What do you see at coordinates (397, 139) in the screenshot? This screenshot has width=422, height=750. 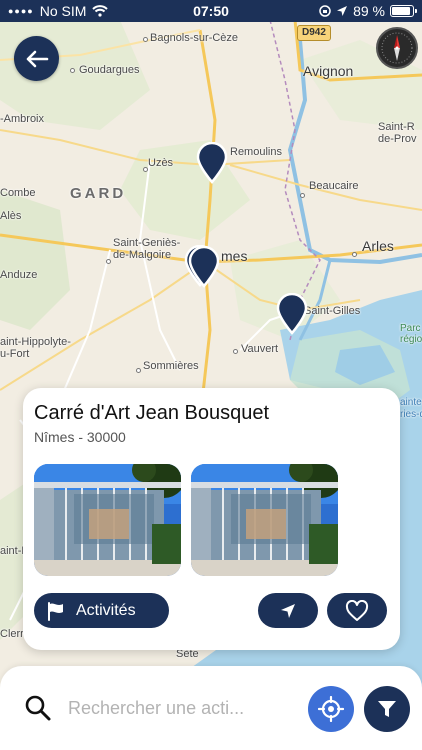 I see `place-label: de-Prov` at bounding box center [397, 139].